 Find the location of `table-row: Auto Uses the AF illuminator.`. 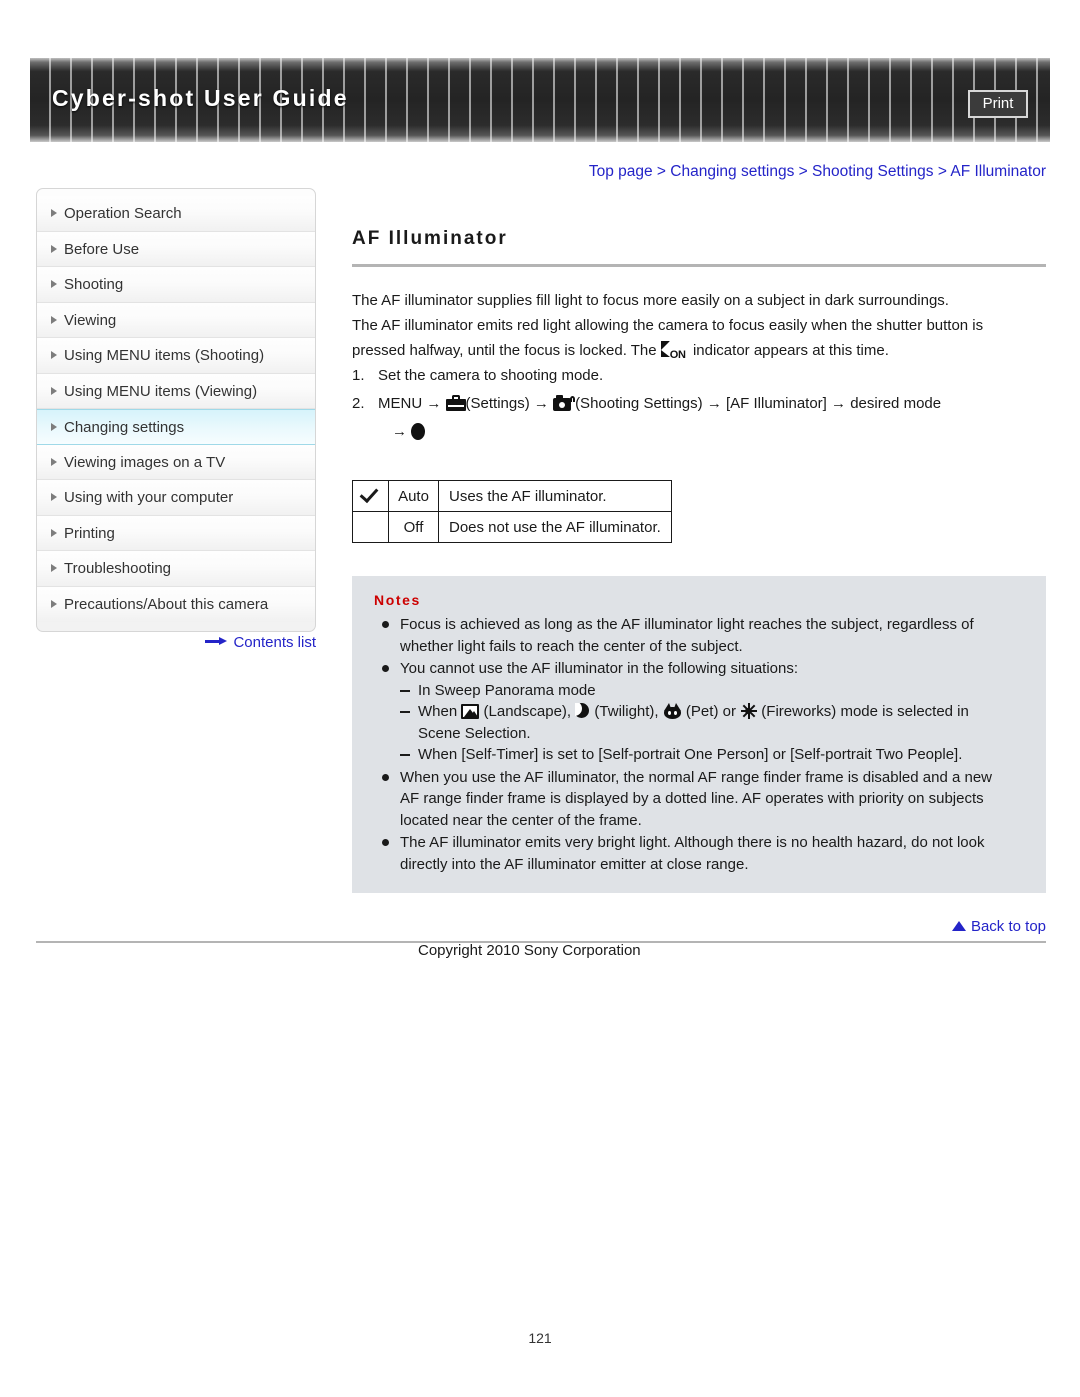

table-row: Auto Uses the AF illuminator. is located at coordinates (512, 496).